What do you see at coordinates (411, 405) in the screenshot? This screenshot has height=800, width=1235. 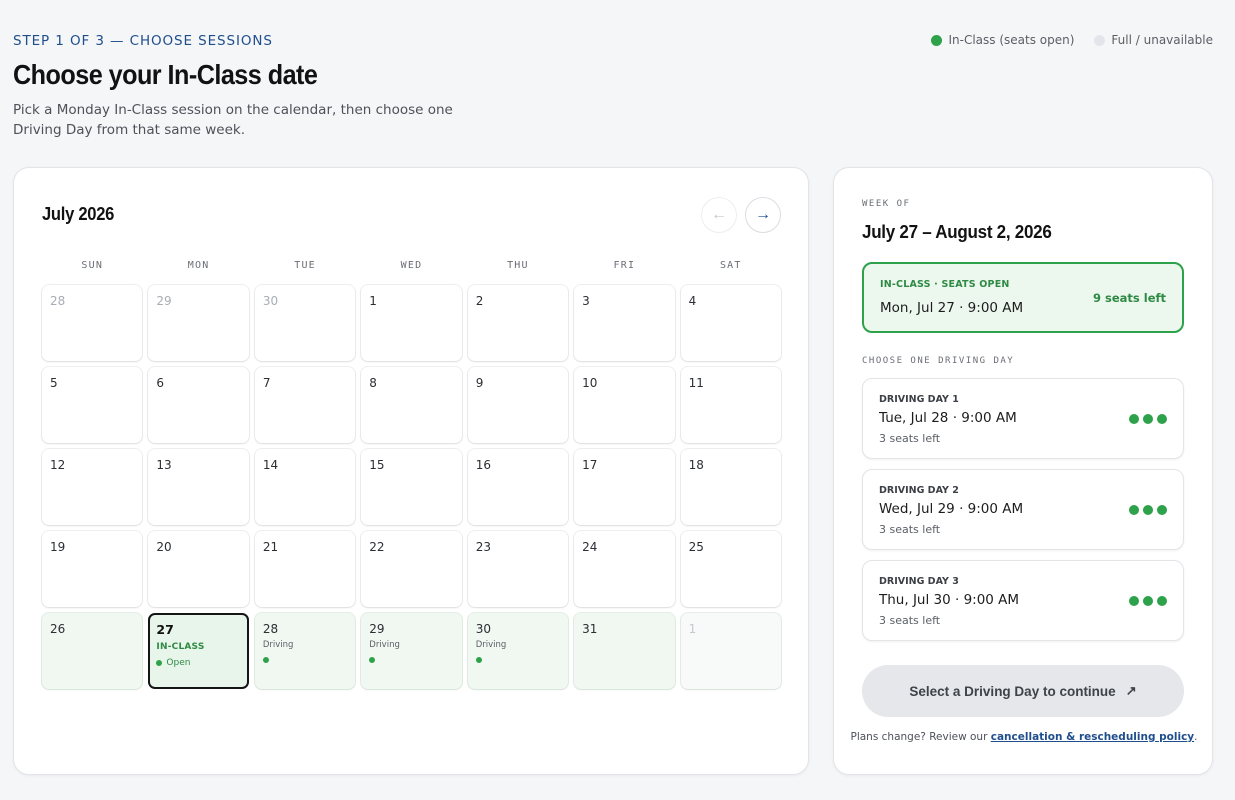 I see `calendar-day: 8` at bounding box center [411, 405].